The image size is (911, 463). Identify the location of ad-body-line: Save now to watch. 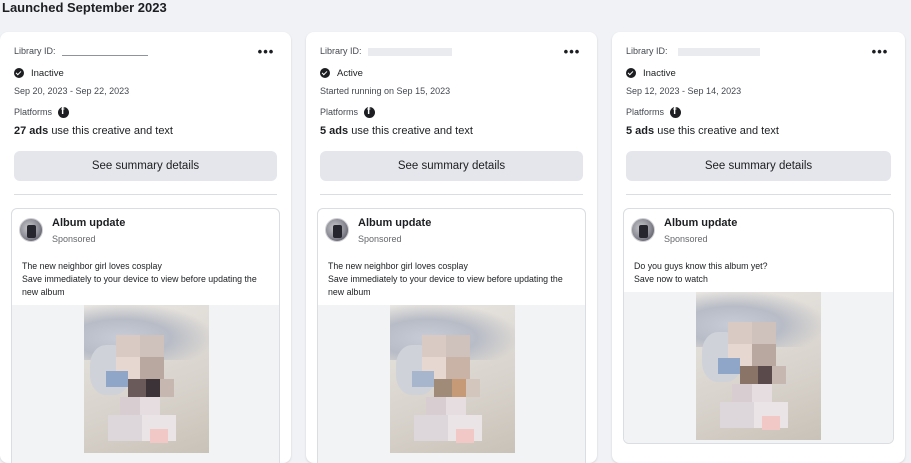
(671, 279).